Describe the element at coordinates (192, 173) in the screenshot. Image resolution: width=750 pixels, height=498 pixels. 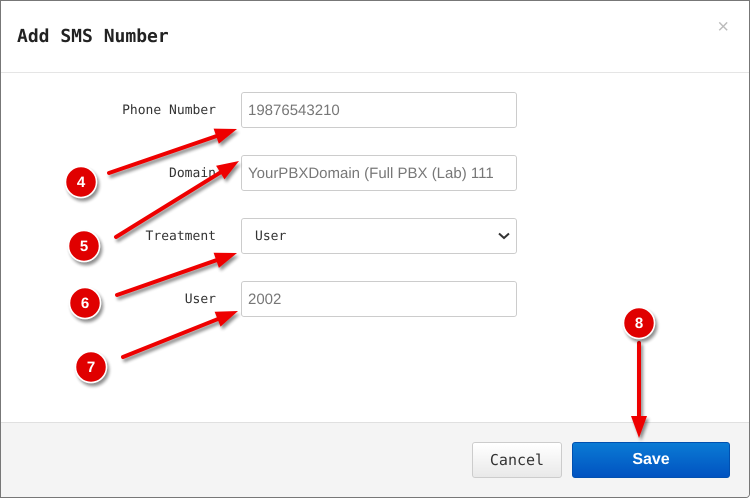
I see `field-label: Domain` at that location.